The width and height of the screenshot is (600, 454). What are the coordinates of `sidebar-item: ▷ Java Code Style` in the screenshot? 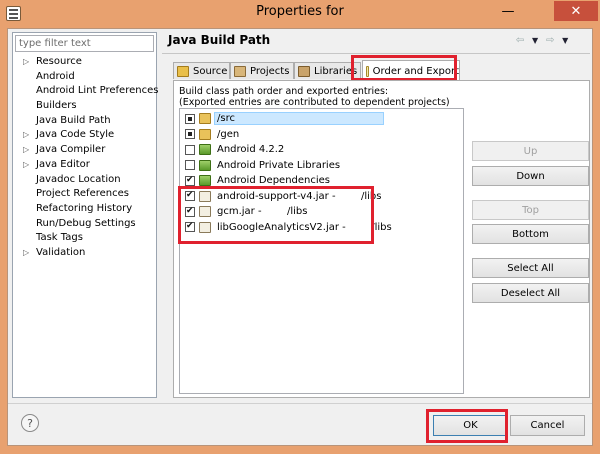 It's located at (84, 135).